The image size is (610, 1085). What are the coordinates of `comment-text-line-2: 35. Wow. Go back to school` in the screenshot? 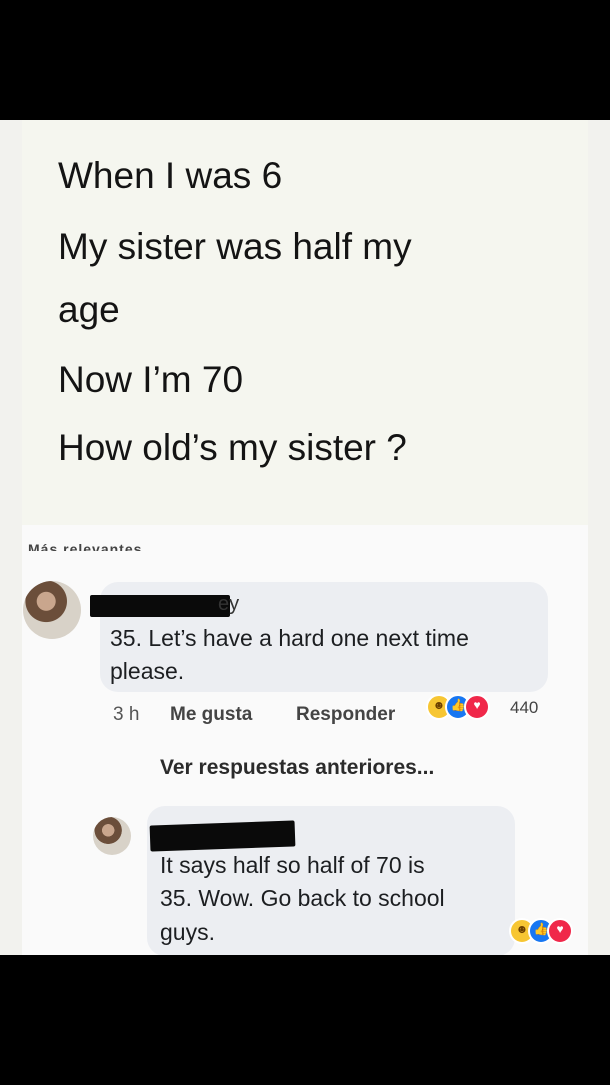 It's located at (302, 898).